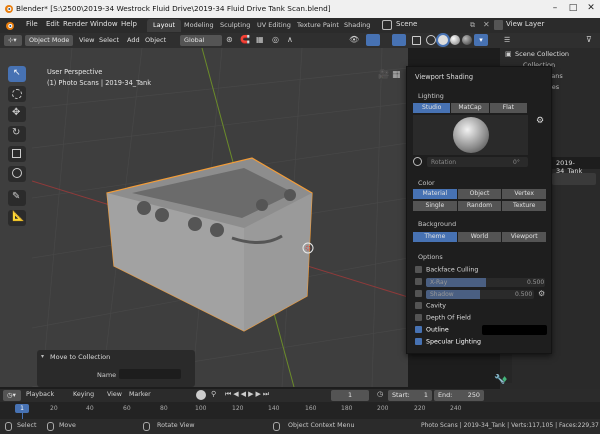 The height and width of the screenshot is (434, 600). Describe the element at coordinates (470, 135) in the screenshot. I see `studio-light-preview` at that location.